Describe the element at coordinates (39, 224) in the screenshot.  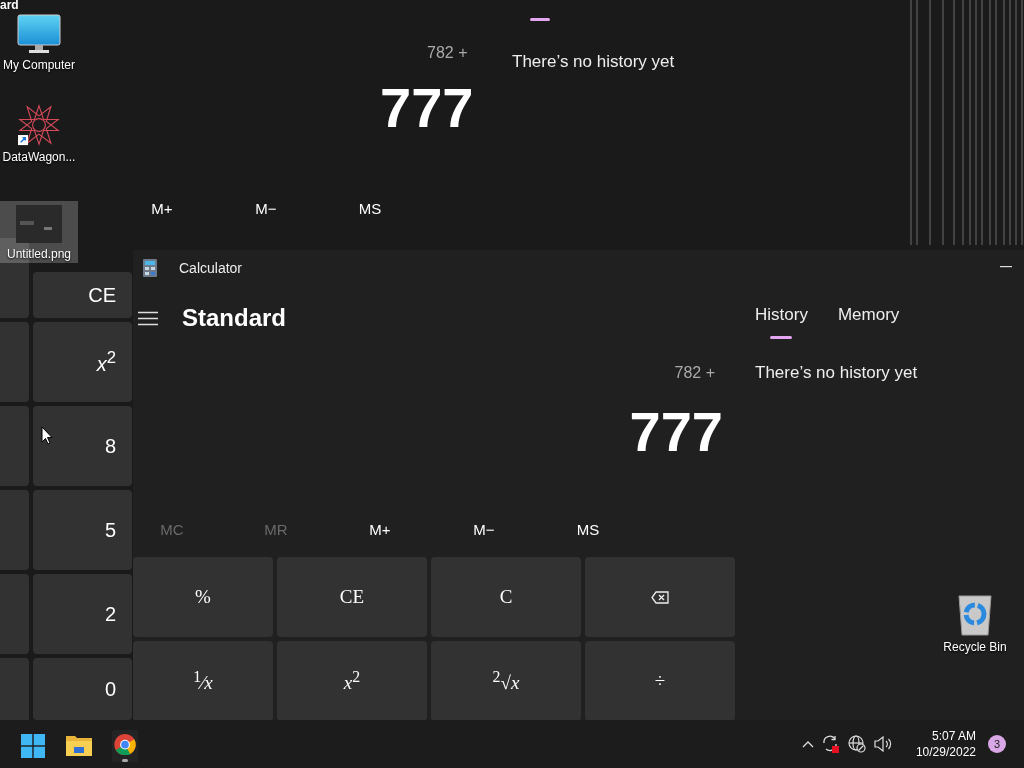
I see `image-thumbnail-icon` at that location.